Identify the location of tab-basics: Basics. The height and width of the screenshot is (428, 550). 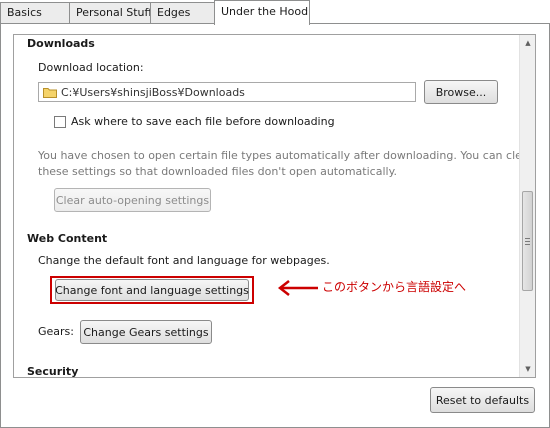
(35, 13).